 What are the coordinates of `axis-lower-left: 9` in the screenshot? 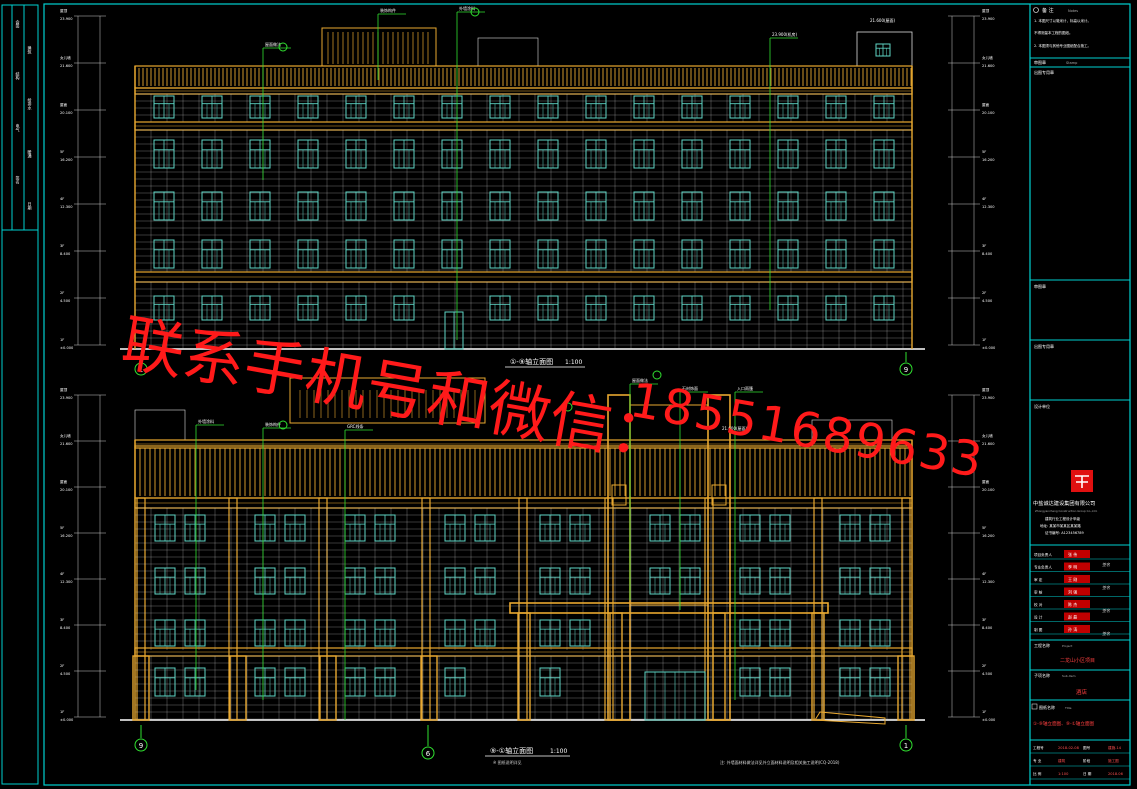 It's located at (141, 746).